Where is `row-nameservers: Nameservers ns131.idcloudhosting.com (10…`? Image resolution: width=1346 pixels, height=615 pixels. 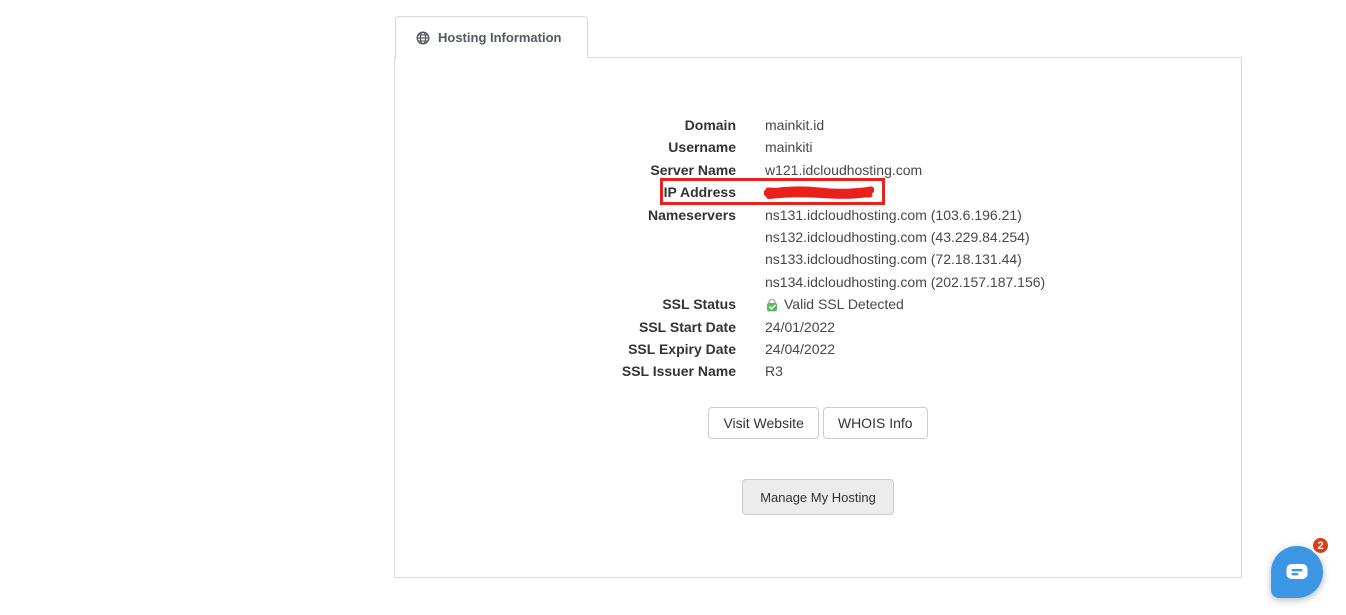 row-nameservers: Nameservers ns131.idcloudhosting.com (10… is located at coordinates (818, 249).